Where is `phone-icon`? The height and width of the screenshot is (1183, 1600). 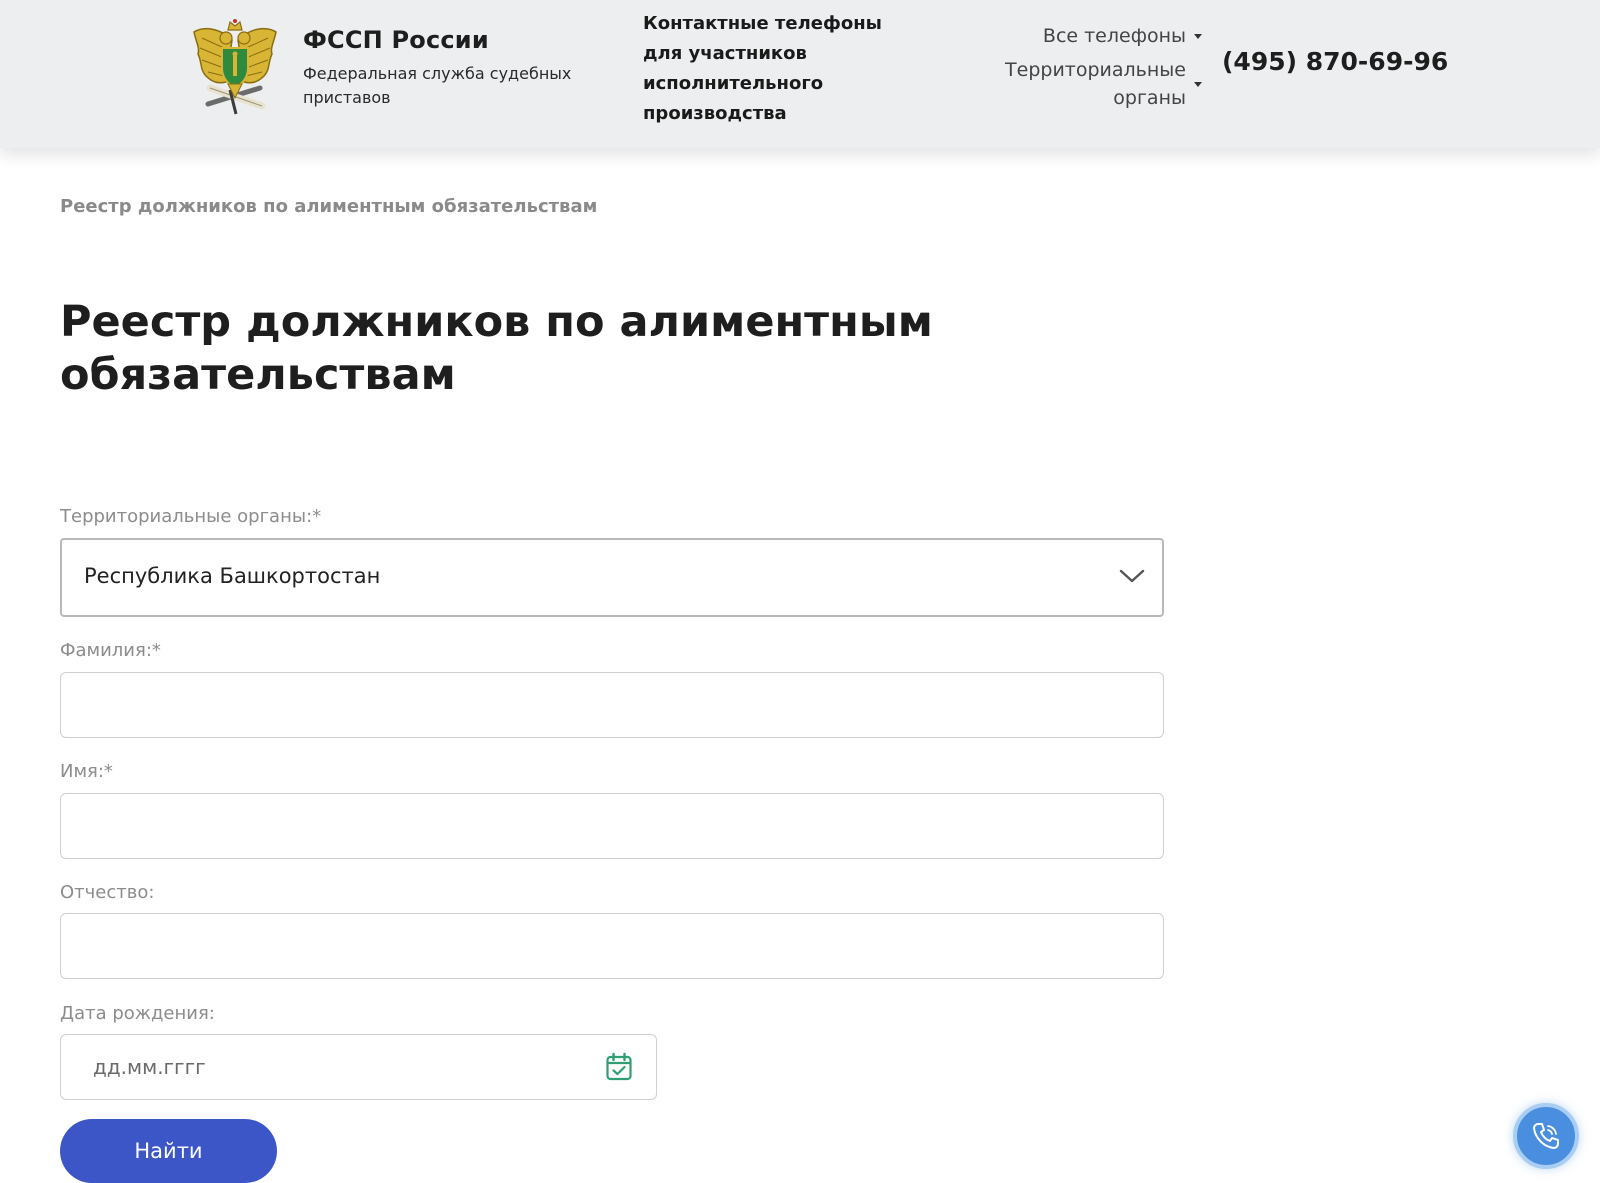
phone-icon is located at coordinates (1546, 1136).